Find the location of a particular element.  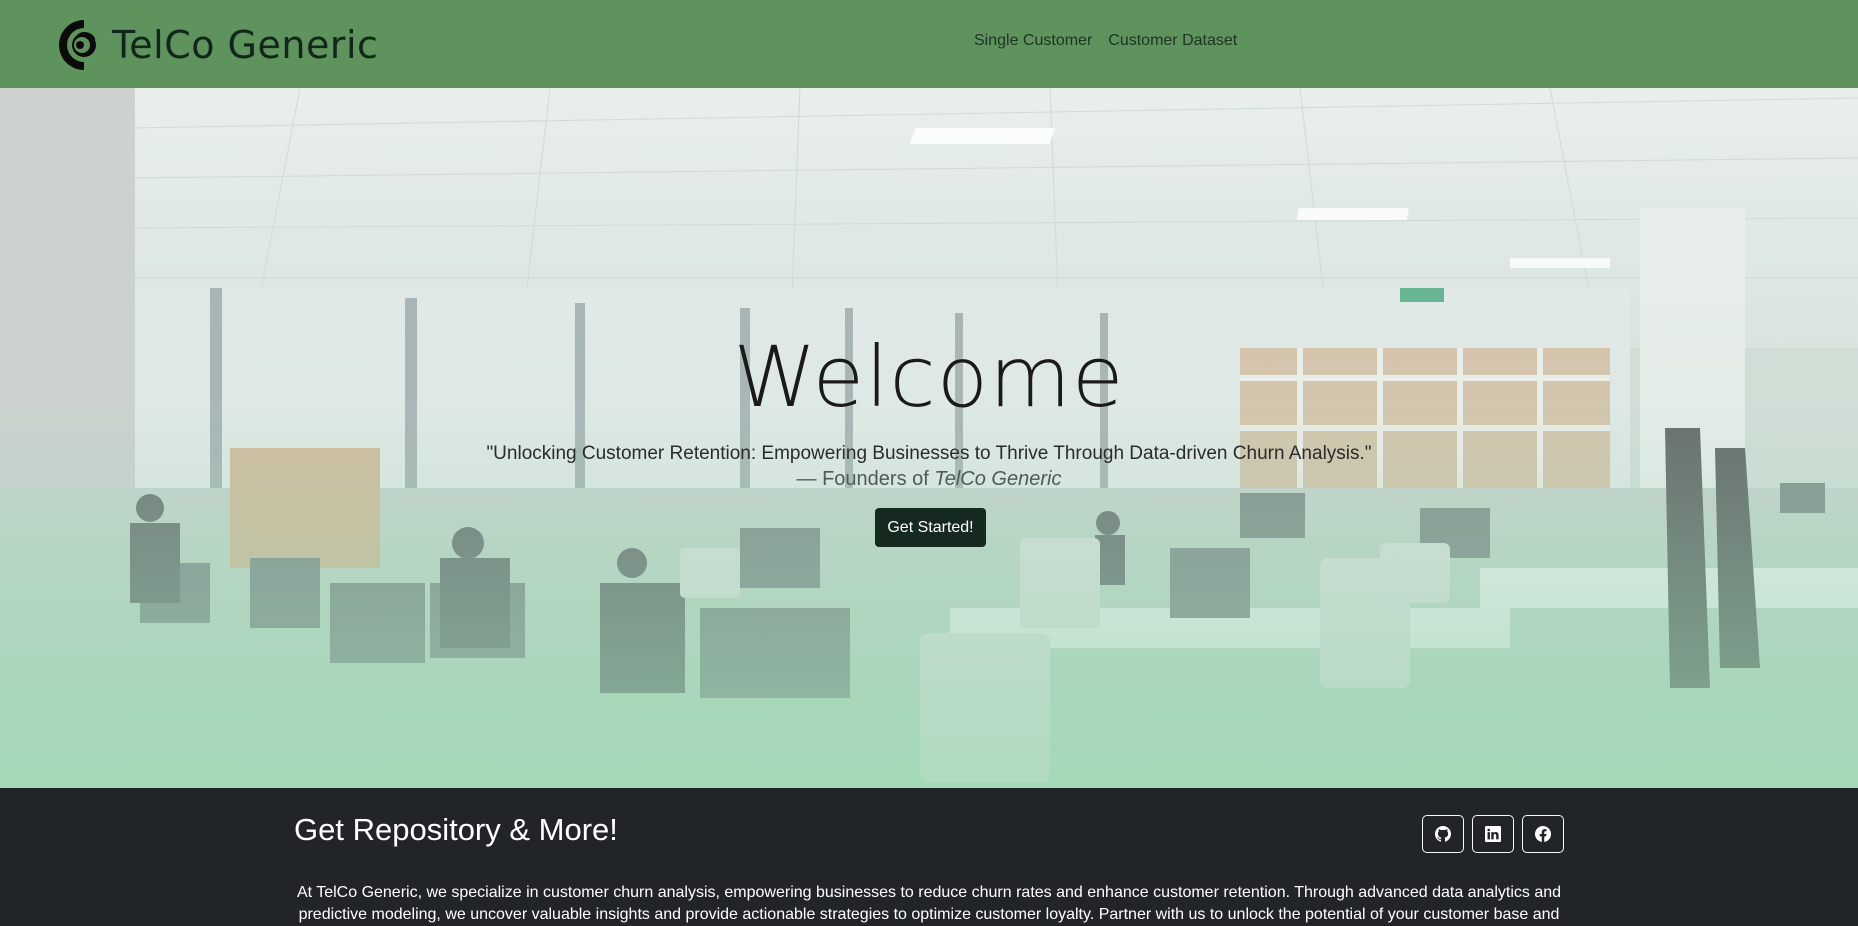

facebook-icon is located at coordinates (1543, 834).